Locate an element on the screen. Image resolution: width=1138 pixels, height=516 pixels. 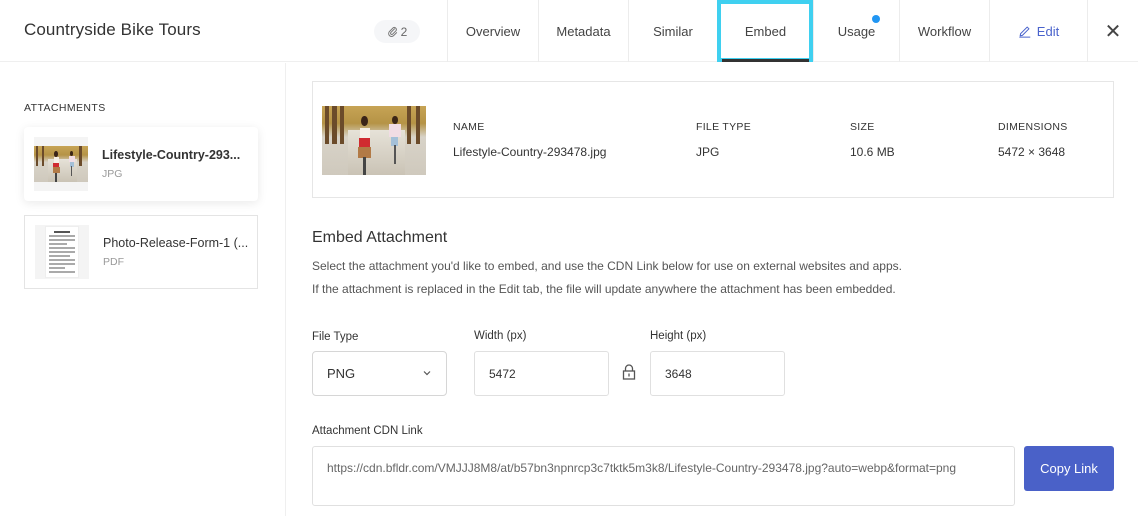
edit-button: Edit is located at coordinates (1038, 31).